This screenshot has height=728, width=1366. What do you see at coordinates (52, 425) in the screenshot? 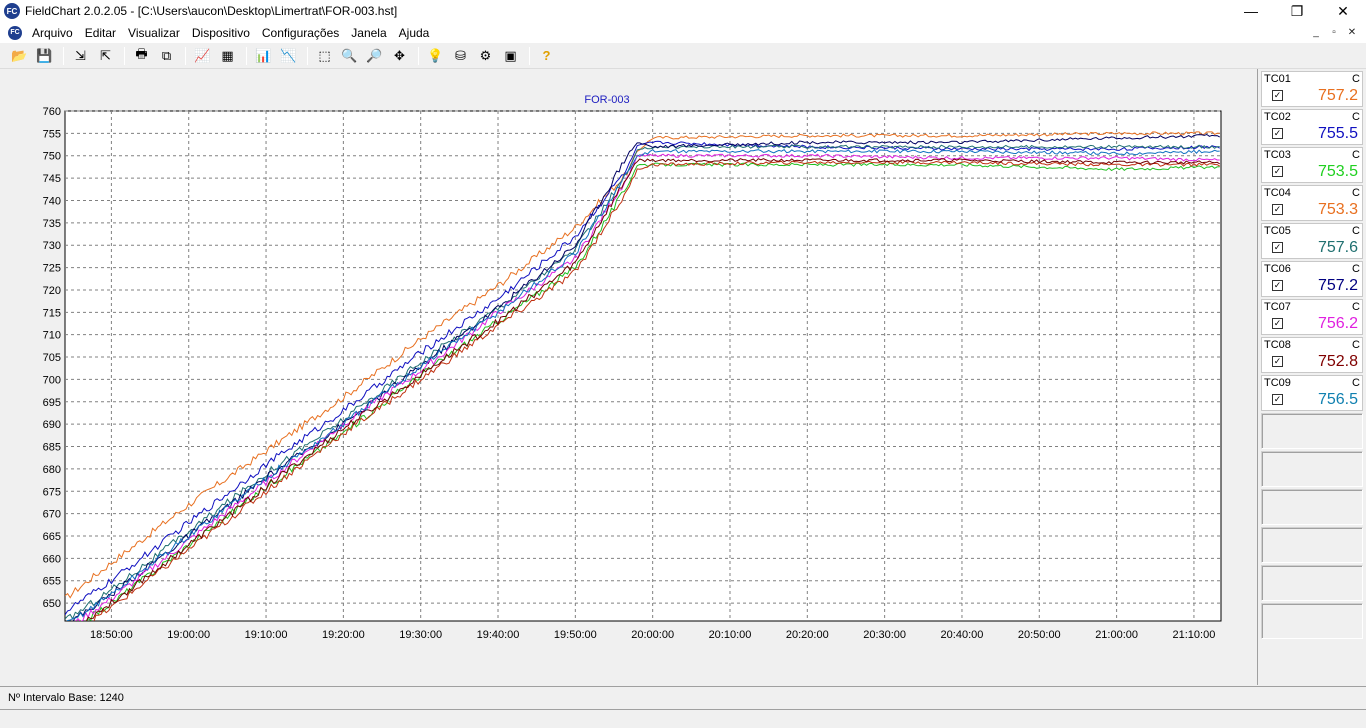
I see `y-tick-label: 690` at bounding box center [52, 425].